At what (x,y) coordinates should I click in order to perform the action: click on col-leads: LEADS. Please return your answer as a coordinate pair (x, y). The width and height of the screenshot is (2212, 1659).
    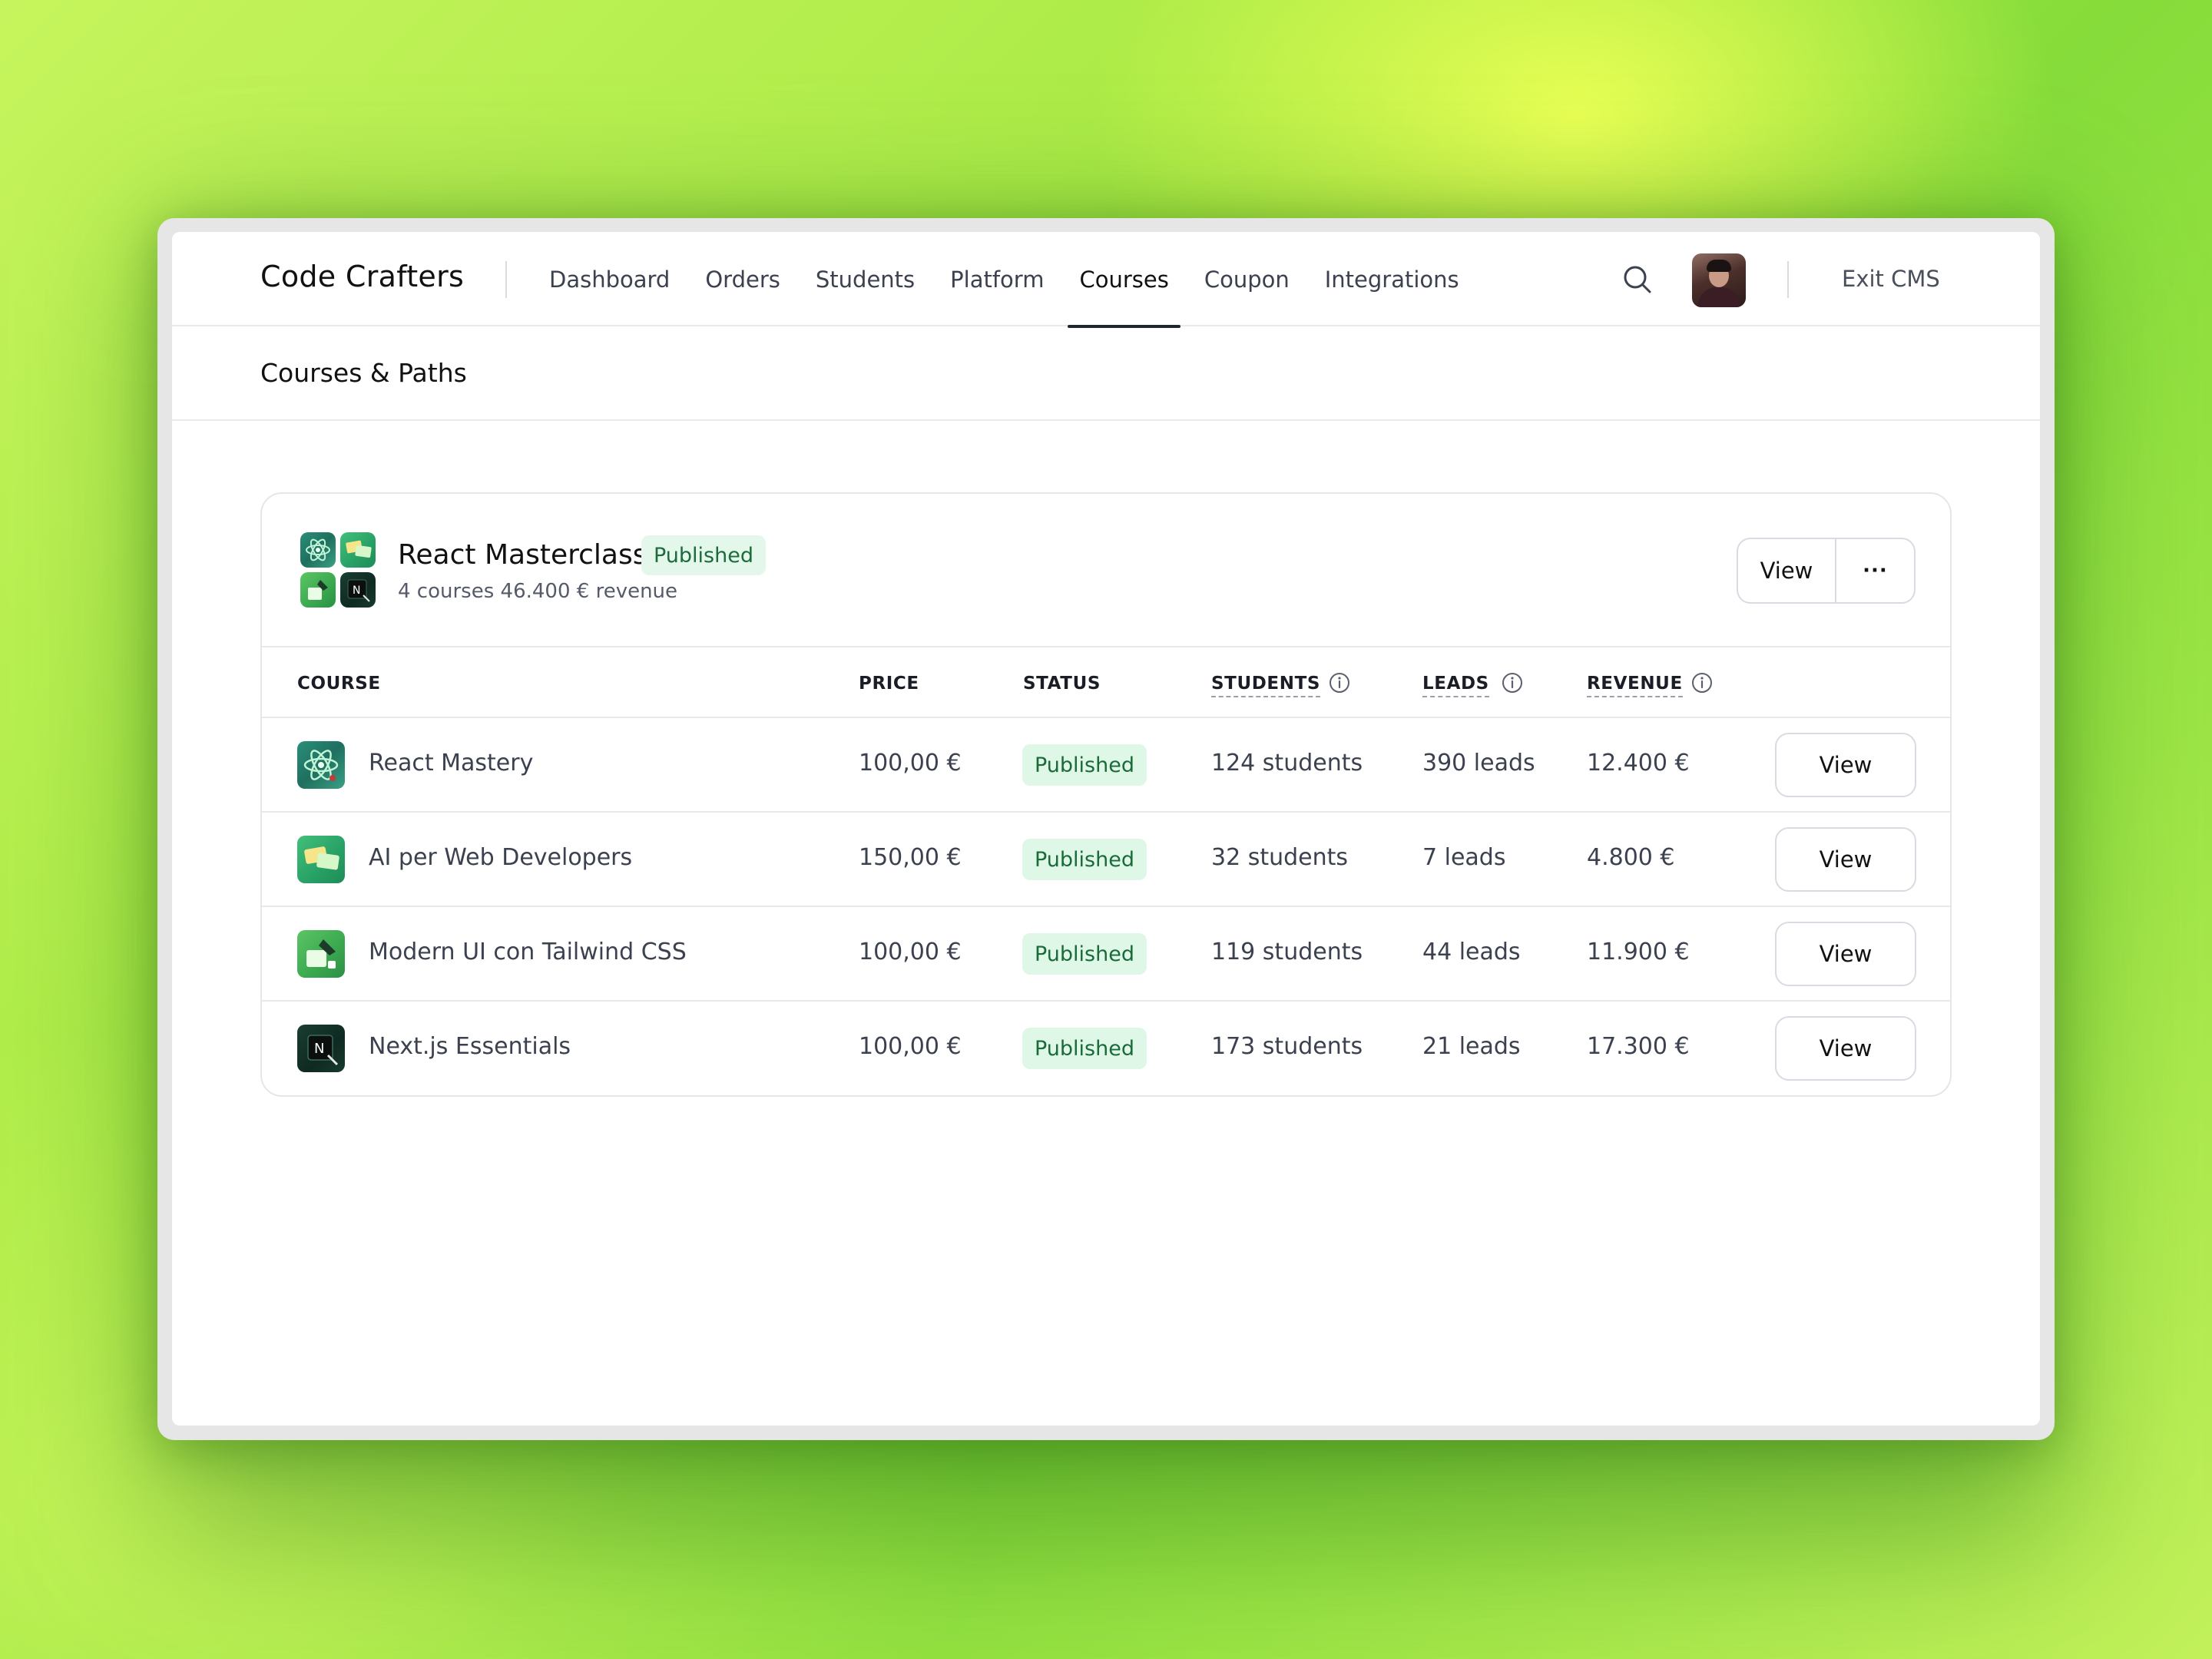
    Looking at the image, I should click on (1456, 685).